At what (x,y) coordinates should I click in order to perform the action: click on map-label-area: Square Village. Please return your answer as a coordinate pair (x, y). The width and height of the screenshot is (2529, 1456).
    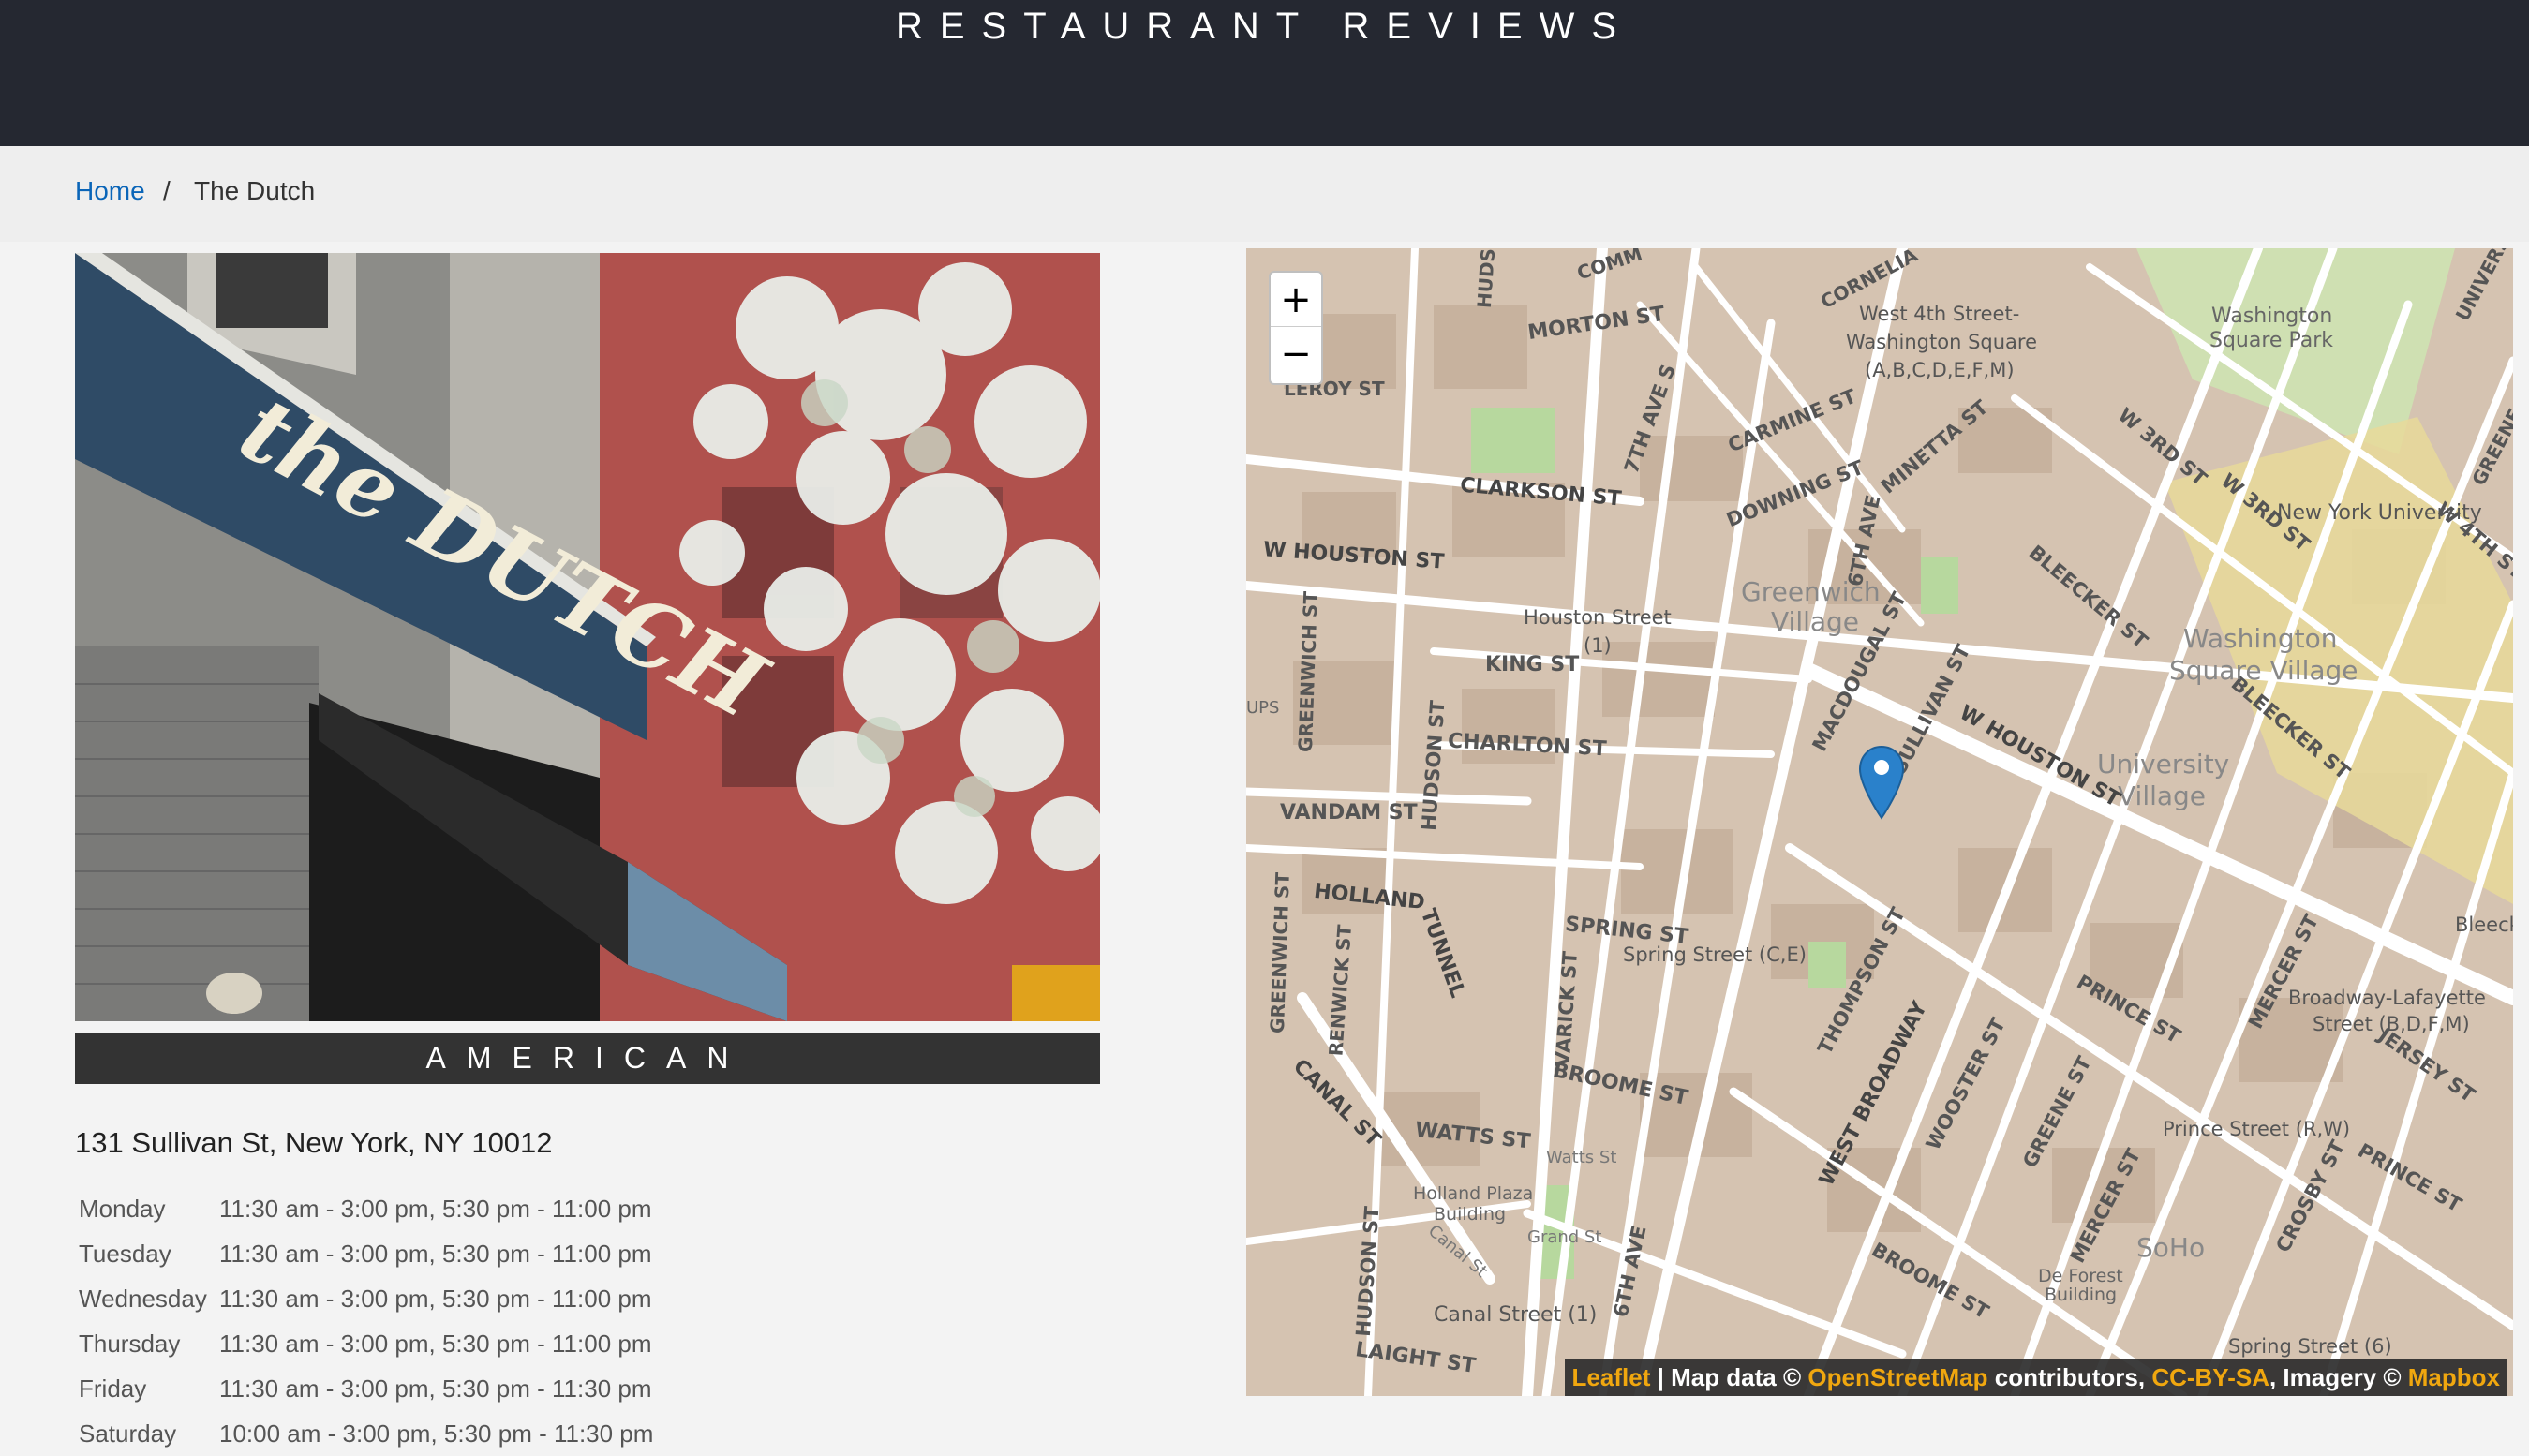
    Looking at the image, I should click on (2263, 670).